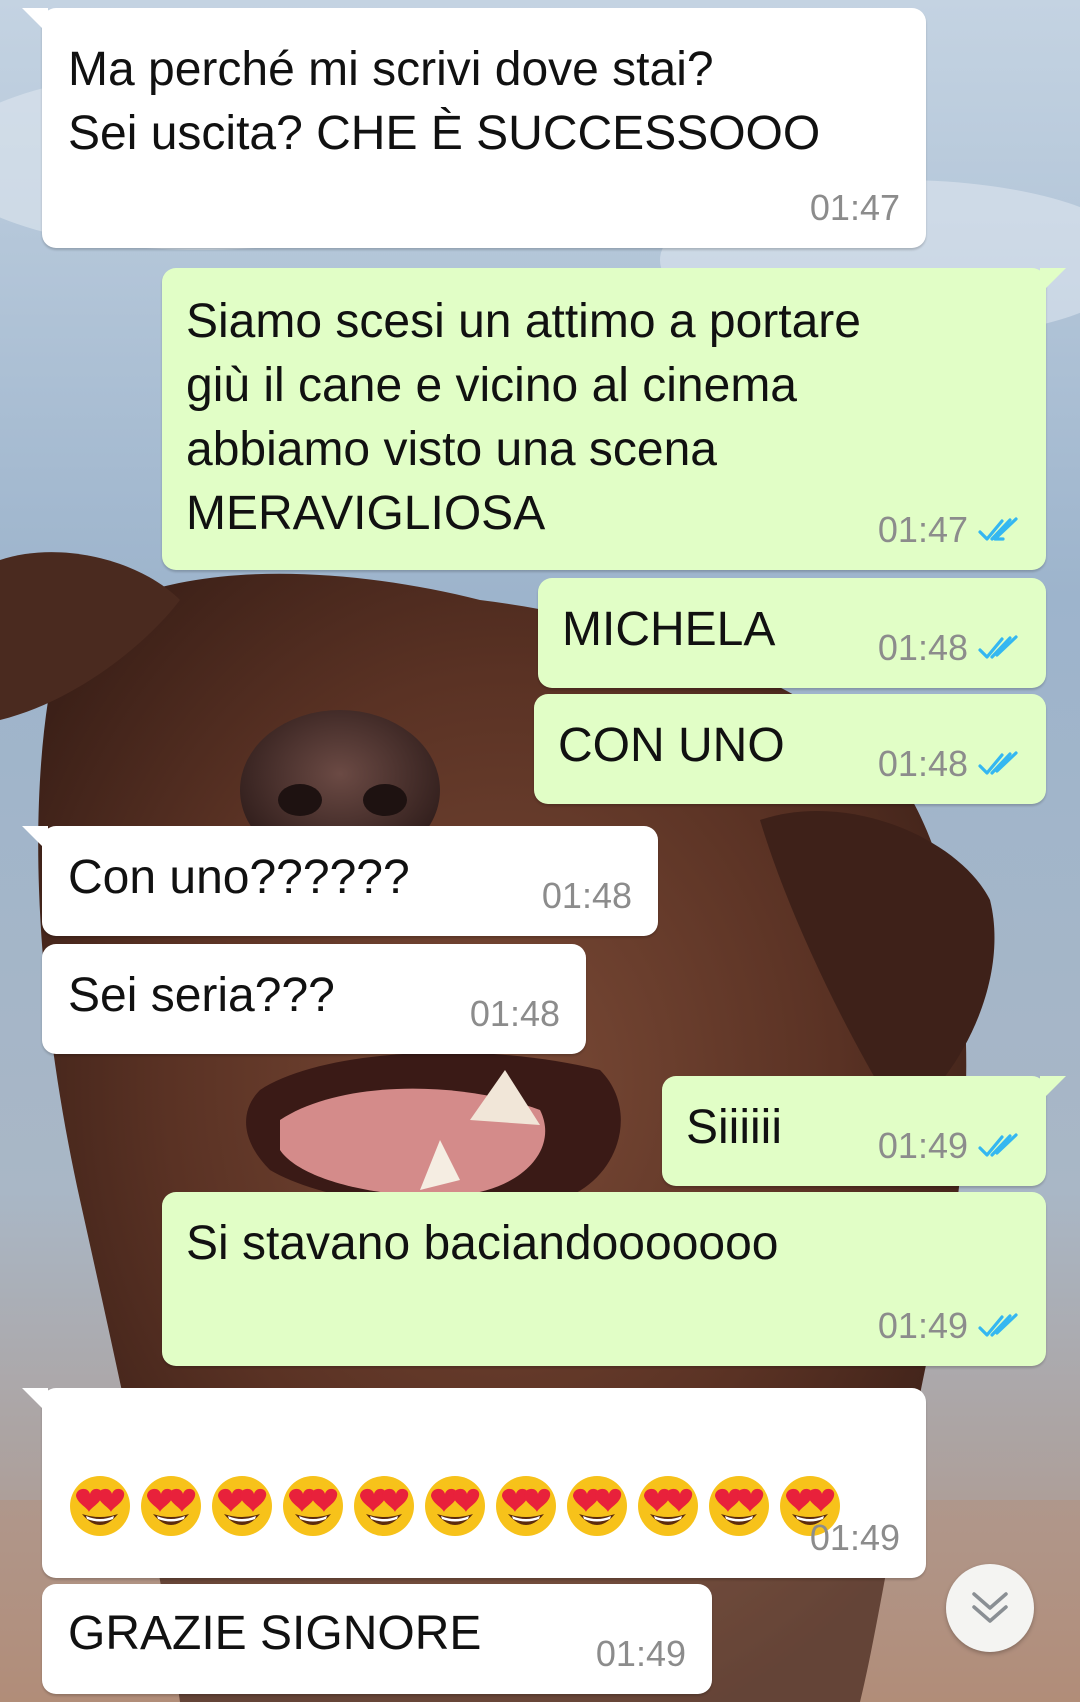 This screenshot has width=1080, height=1702. I want to click on outgoing-message: Siiiiii 01:49, so click(864, 1131).